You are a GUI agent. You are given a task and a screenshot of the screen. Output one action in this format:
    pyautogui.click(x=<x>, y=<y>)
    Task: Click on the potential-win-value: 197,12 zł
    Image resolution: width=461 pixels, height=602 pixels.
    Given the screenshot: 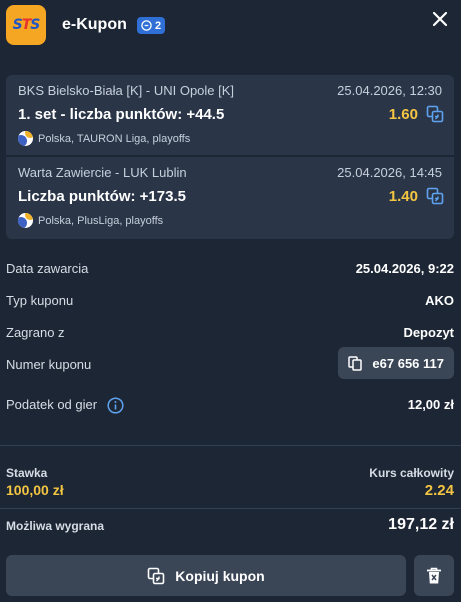 What is the action you would take?
    pyautogui.click(x=421, y=524)
    